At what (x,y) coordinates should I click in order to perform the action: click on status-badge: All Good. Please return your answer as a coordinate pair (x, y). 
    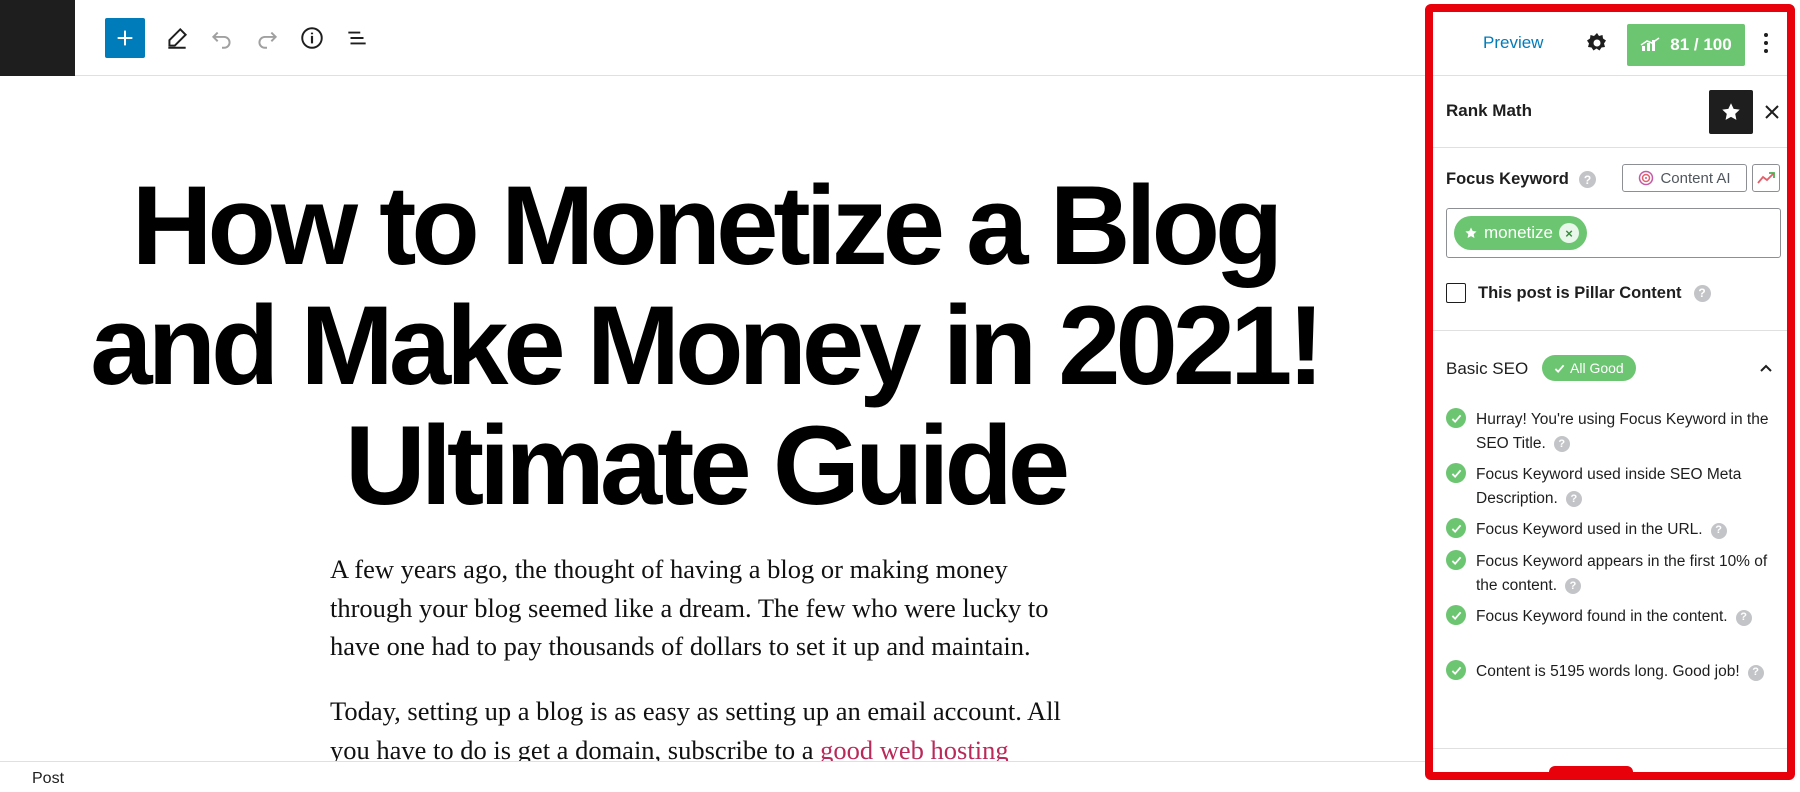
    Looking at the image, I should click on (1589, 368).